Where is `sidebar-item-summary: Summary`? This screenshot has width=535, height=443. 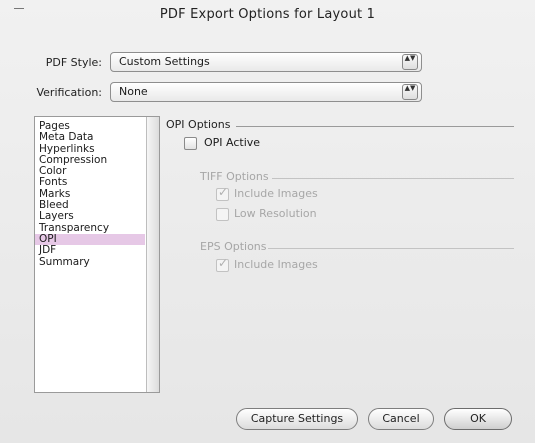
sidebar-item-summary: Summary is located at coordinates (90, 262).